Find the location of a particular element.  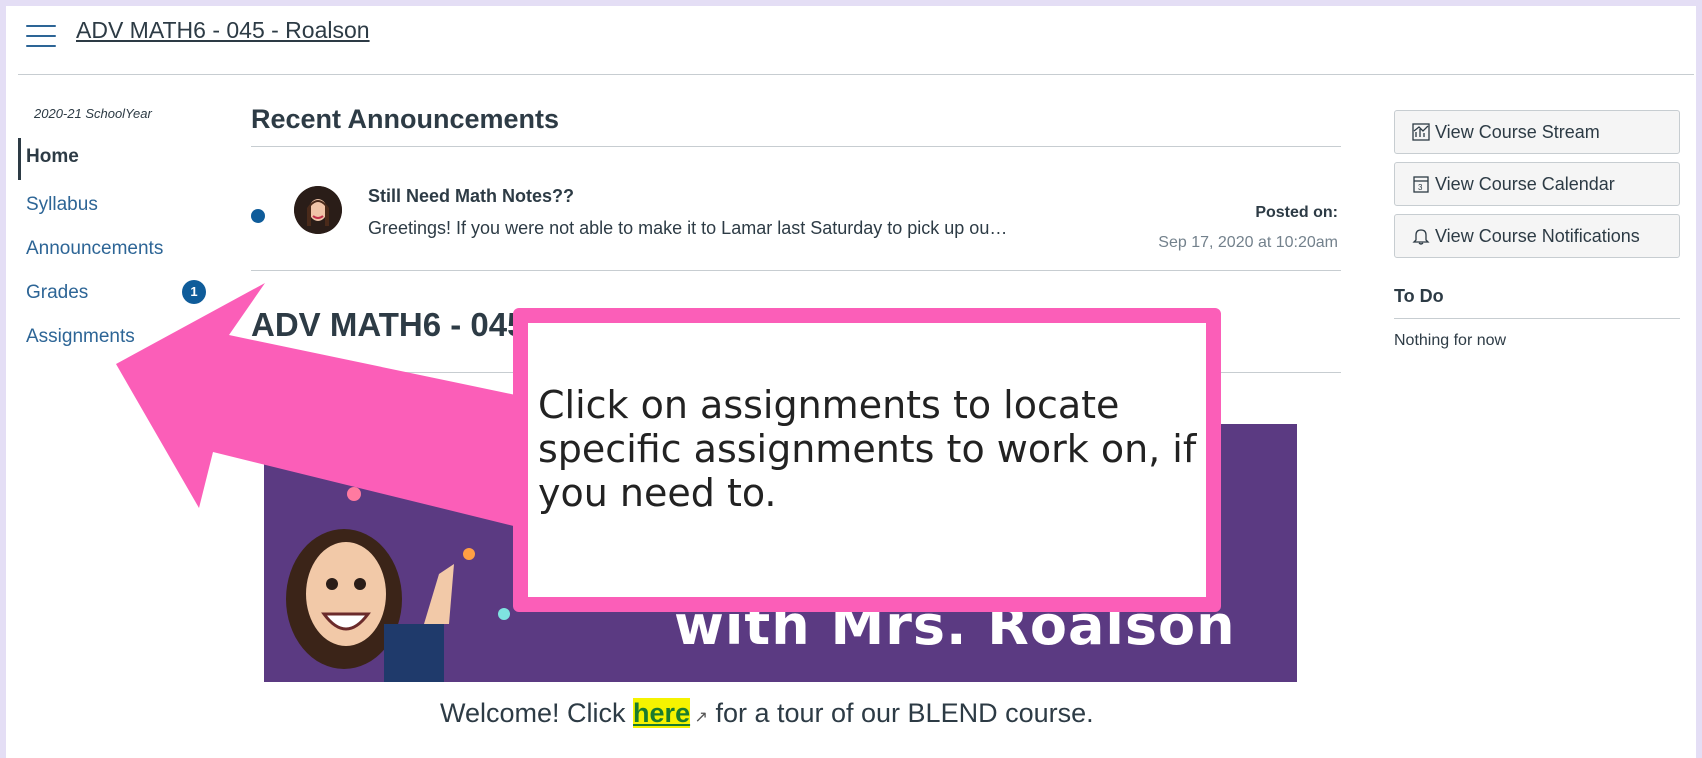

calendar-icon: 3 is located at coordinates (1421, 184).